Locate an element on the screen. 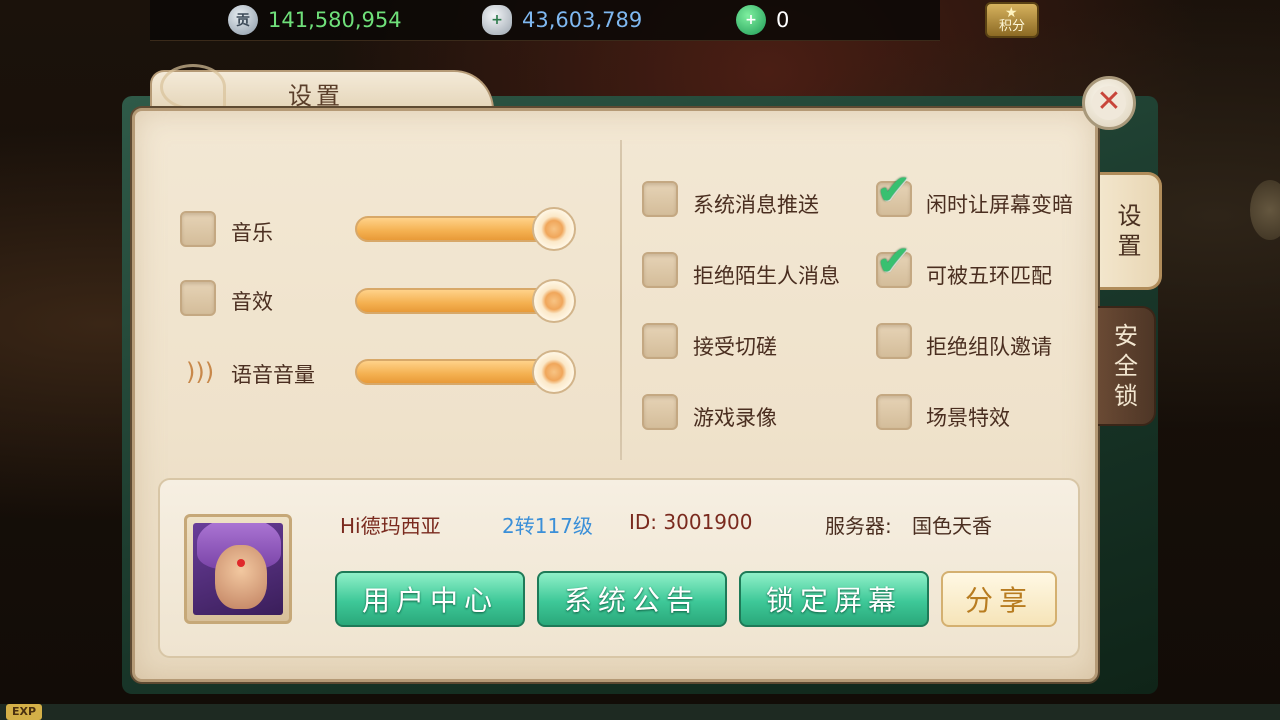 This screenshot has width=1280, height=720. reject-team-invite-label: 拒绝组队邀请 is located at coordinates (989, 347).